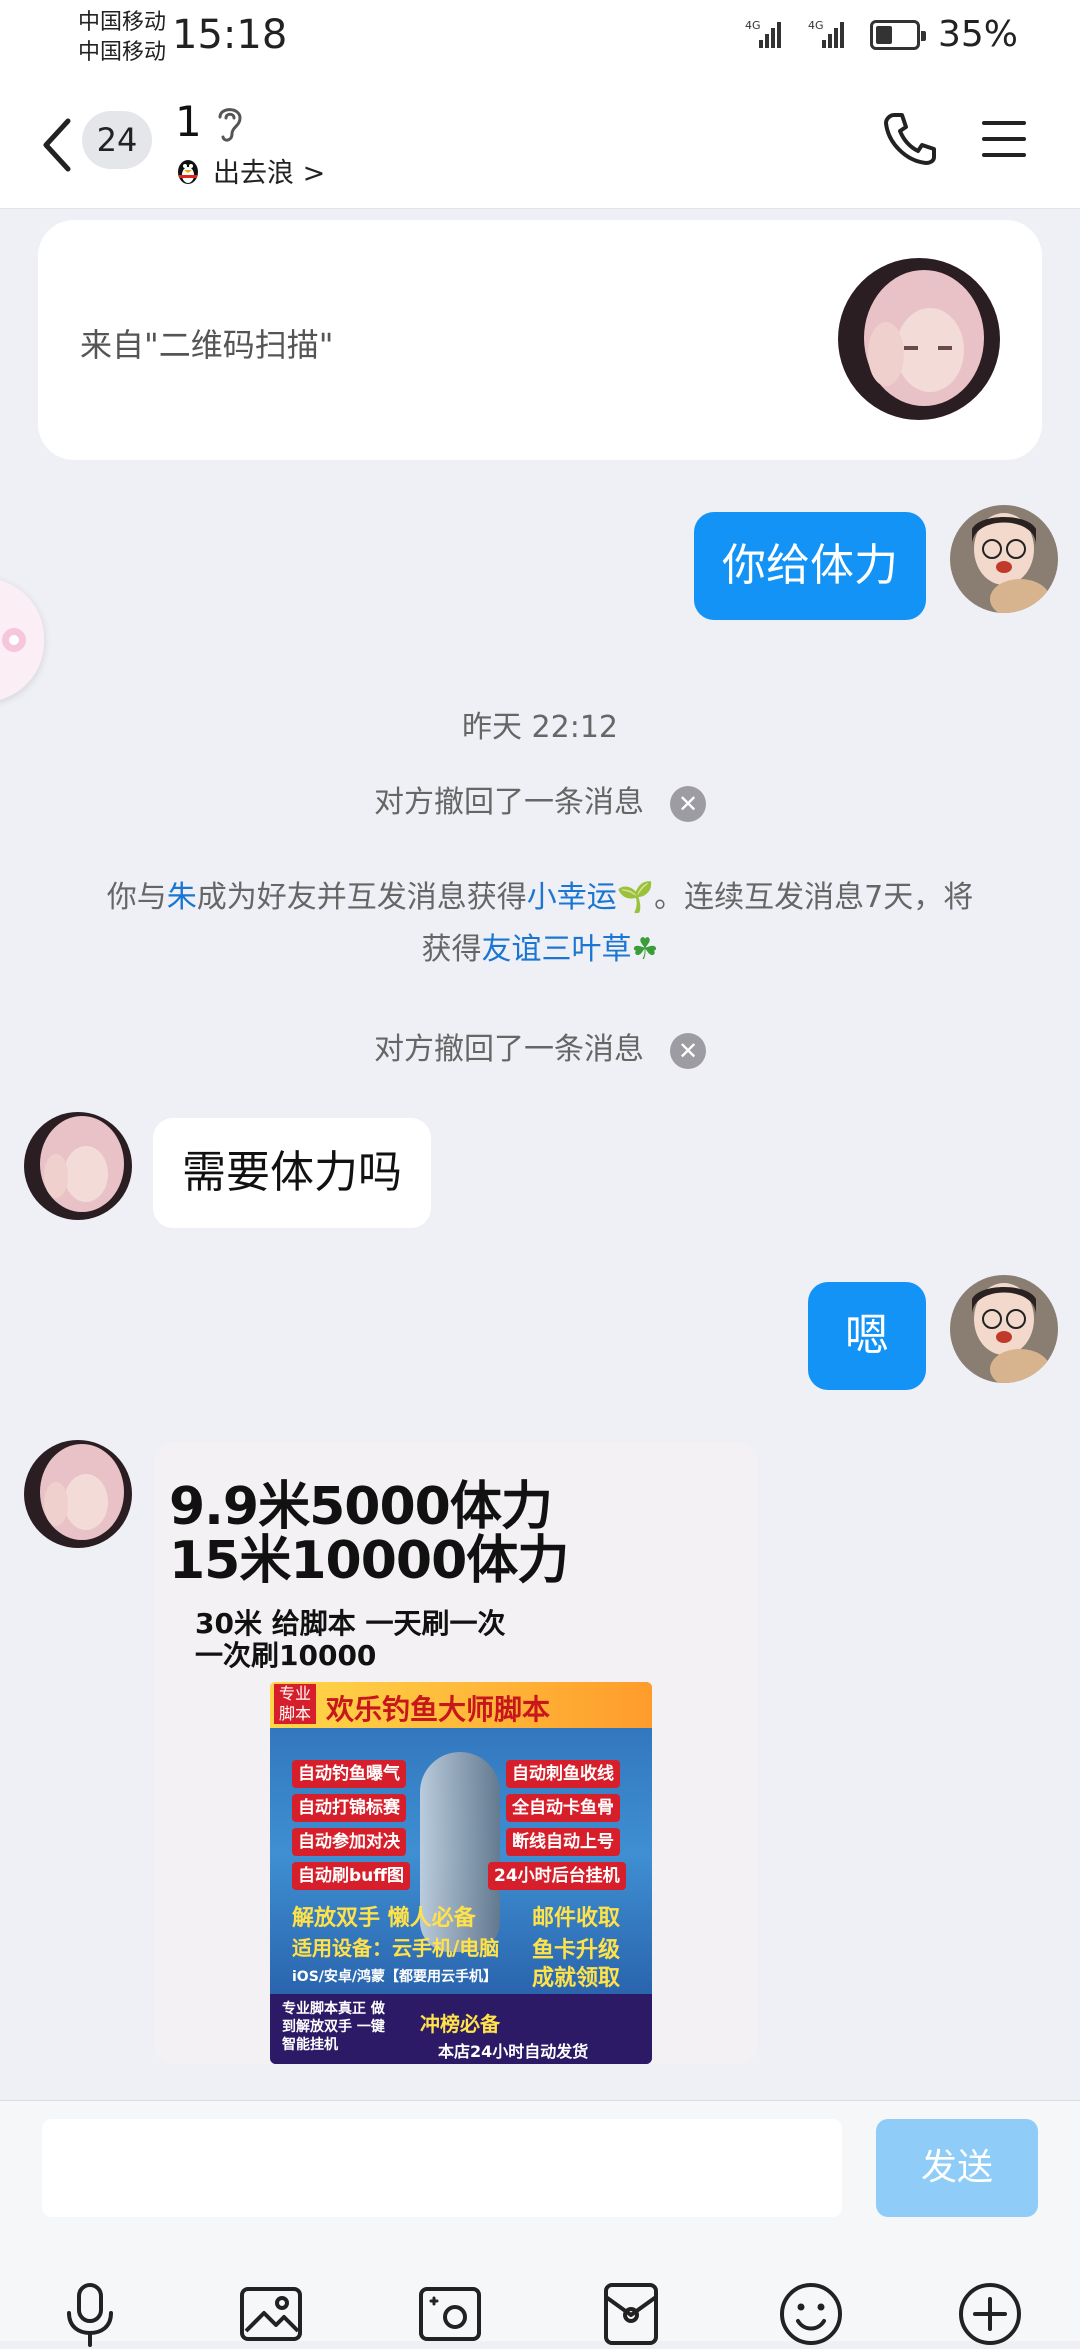 This screenshot has width=1080, height=2349. Describe the element at coordinates (188, 171) in the screenshot. I see `penguin-icon` at that location.